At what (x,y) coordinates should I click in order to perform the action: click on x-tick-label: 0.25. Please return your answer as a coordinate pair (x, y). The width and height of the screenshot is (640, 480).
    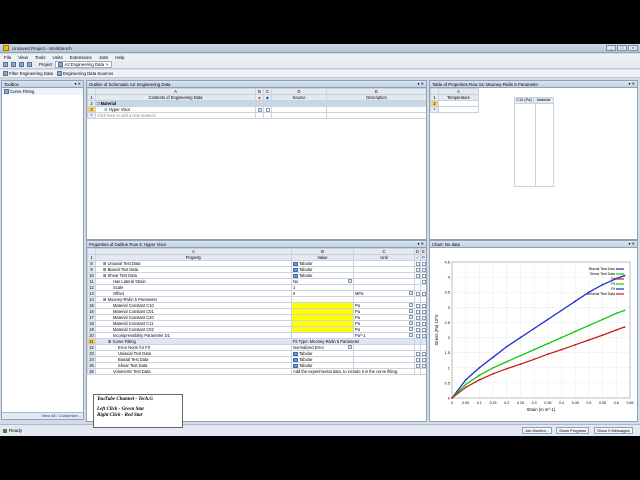
    Looking at the image, I should click on (520, 403).